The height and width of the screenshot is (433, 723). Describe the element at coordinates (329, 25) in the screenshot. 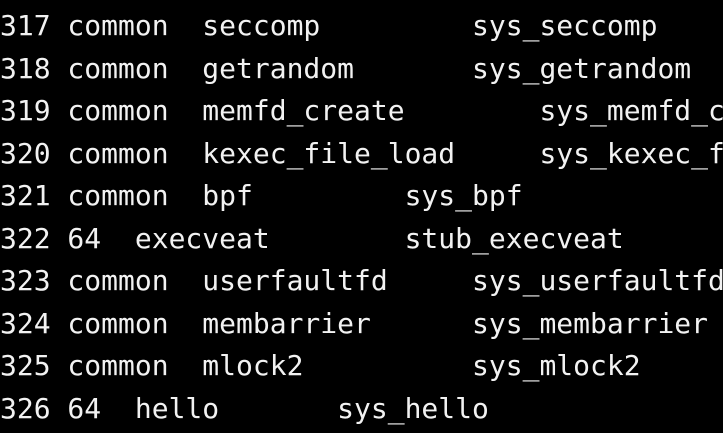

I see `terminal-line: 317 common seccomp sys_seccomp` at that location.